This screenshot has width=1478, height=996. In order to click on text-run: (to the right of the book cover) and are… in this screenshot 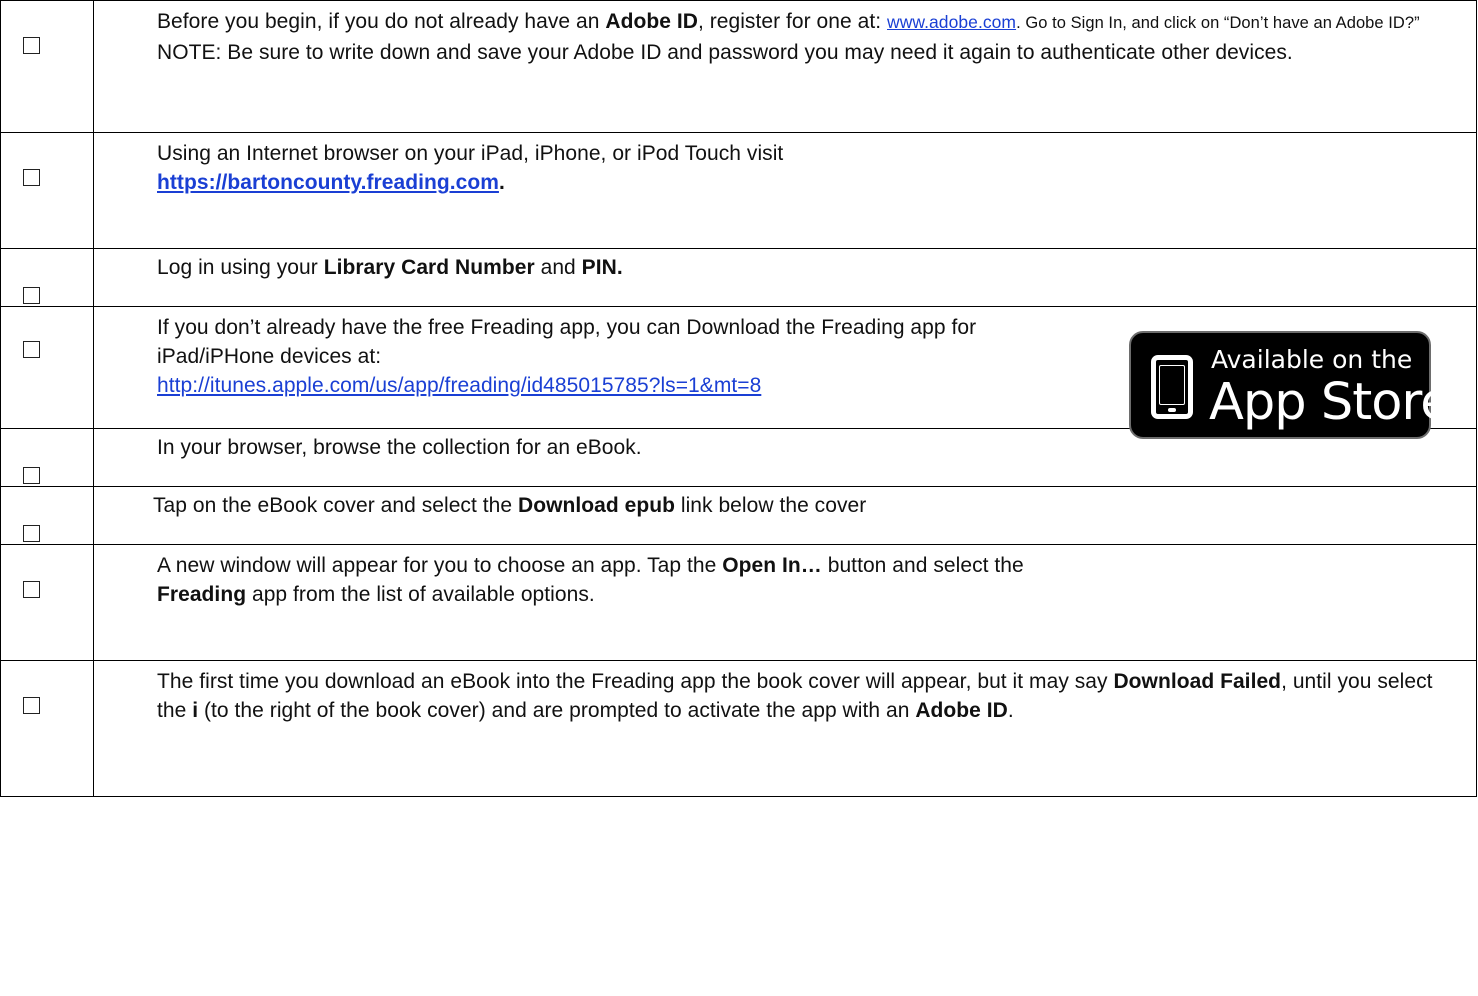, I will do `click(557, 710)`.